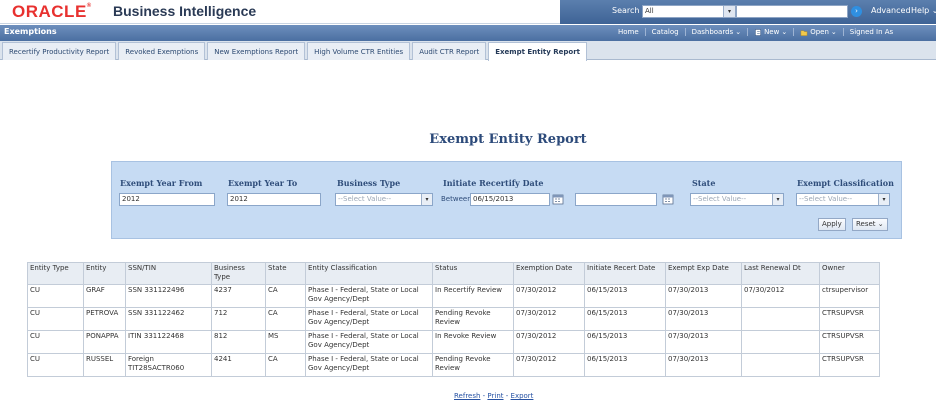 The image size is (936, 409). Describe the element at coordinates (626, 10) in the screenshot. I see `search-label: Search` at that location.